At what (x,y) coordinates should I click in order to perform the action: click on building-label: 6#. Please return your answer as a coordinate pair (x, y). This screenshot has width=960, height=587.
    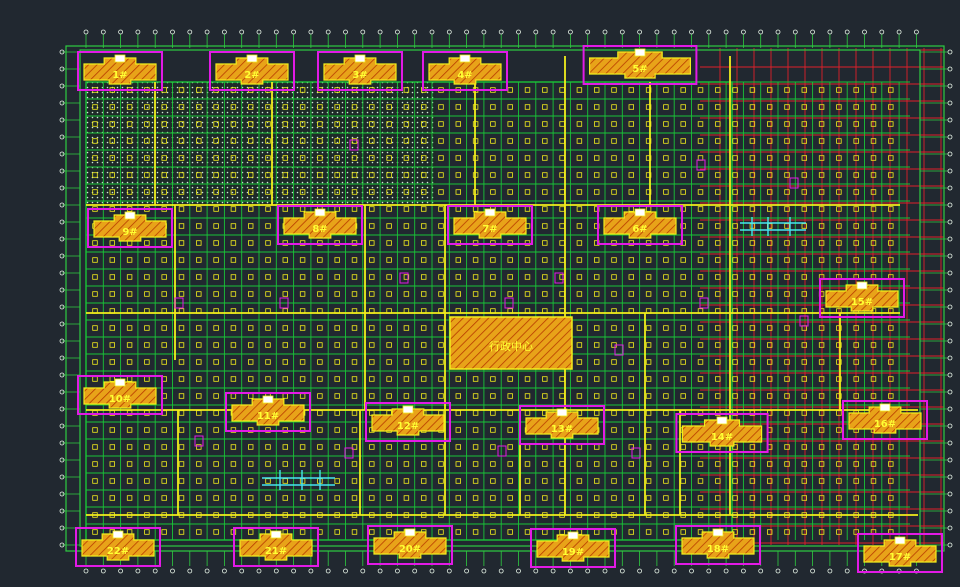
    Looking at the image, I should click on (639, 229).